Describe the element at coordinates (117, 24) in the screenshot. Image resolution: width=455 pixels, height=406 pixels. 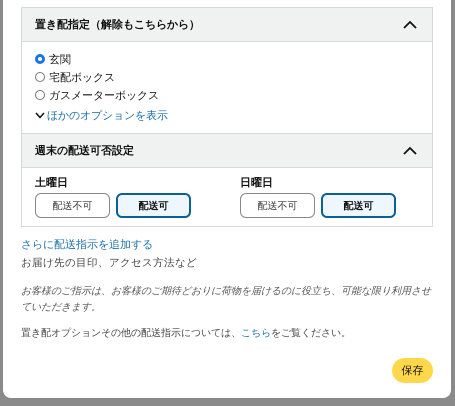
I see `section-title: 置き配指定（解除もこちらから）` at that location.